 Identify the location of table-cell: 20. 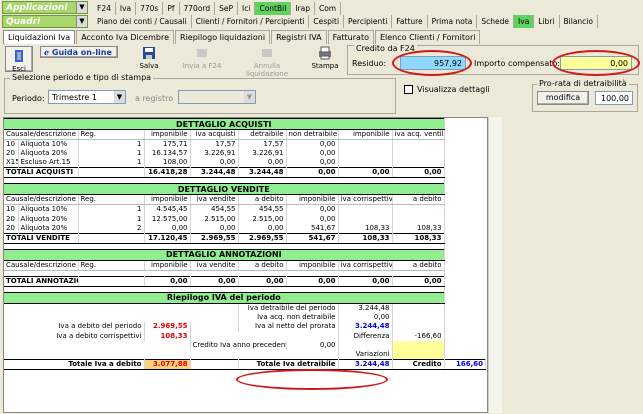
(11, 154).